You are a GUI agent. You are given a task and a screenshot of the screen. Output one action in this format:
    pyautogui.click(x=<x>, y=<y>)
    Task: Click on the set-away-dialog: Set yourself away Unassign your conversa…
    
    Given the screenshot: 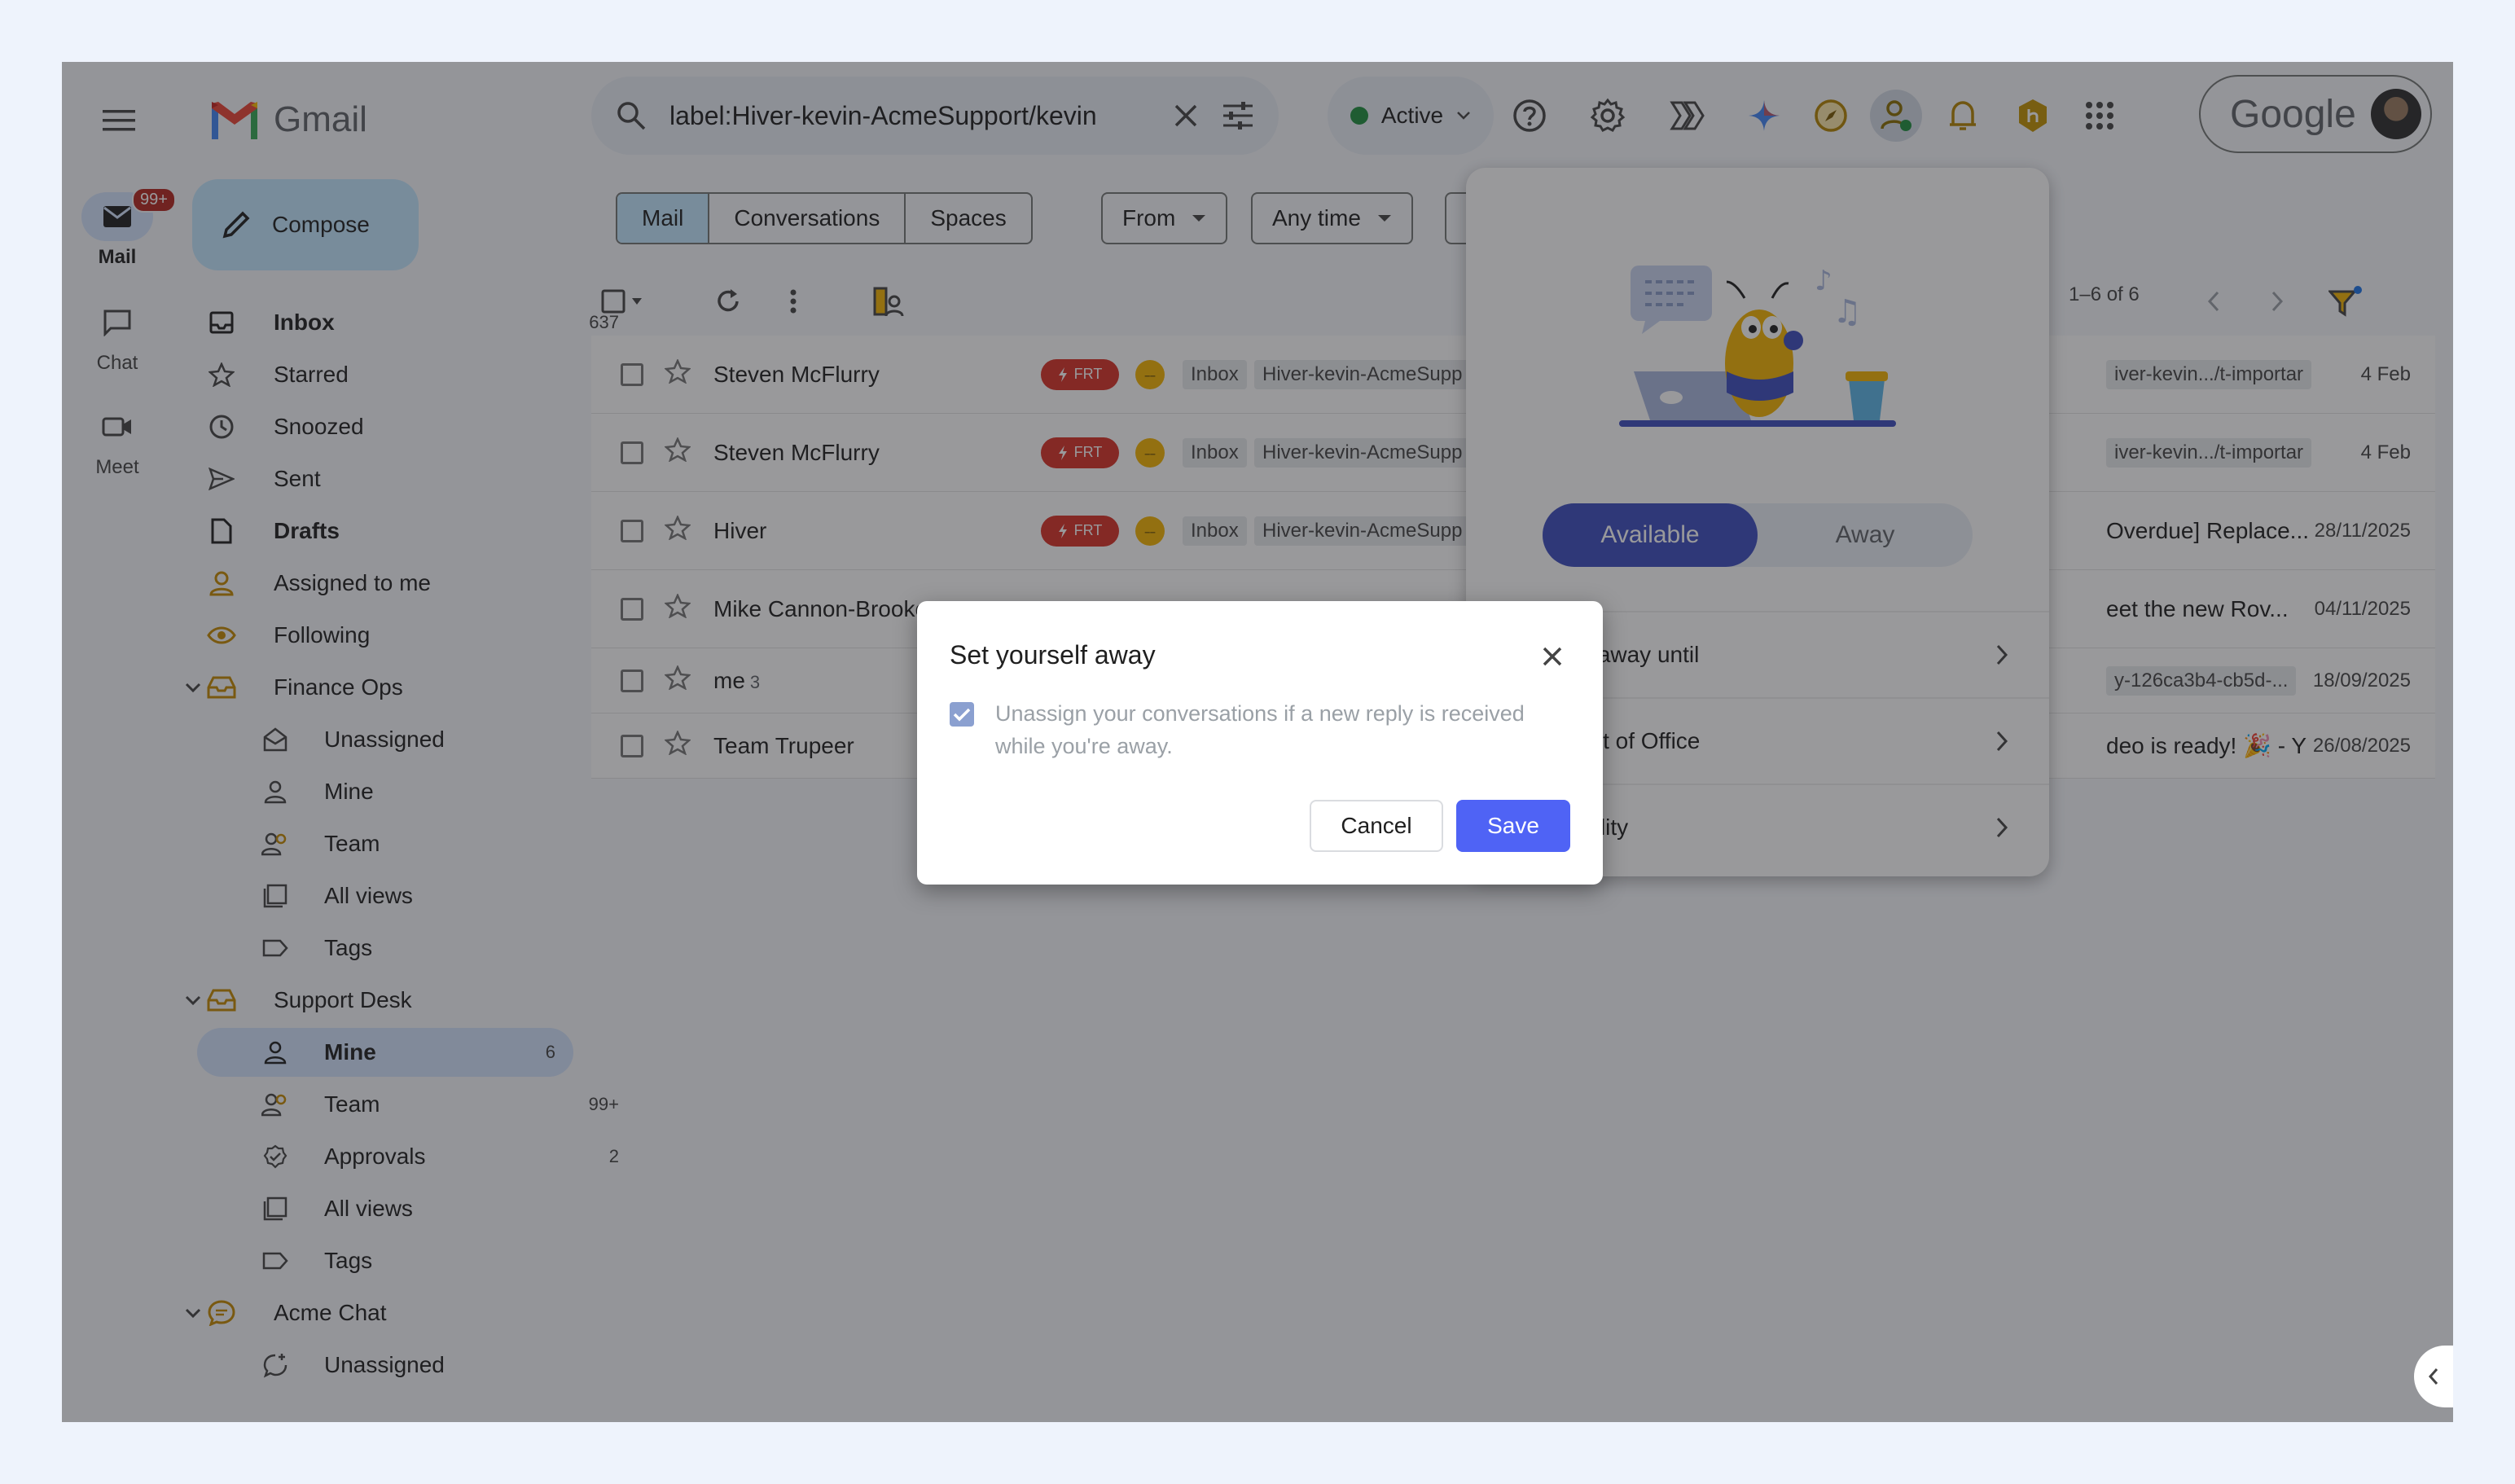 What is the action you would take?
    pyautogui.click(x=1260, y=743)
    